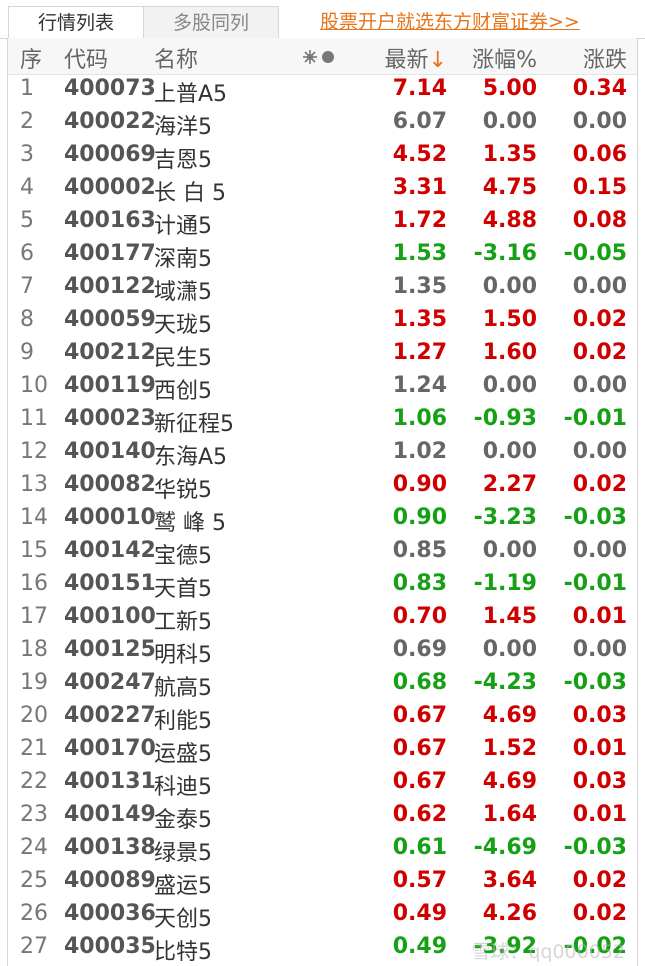 This screenshot has width=645, height=966. What do you see at coordinates (322, 486) in the screenshot?
I see `table-row: 13 400082 华锐5 0.90 2.27 0.02` at bounding box center [322, 486].